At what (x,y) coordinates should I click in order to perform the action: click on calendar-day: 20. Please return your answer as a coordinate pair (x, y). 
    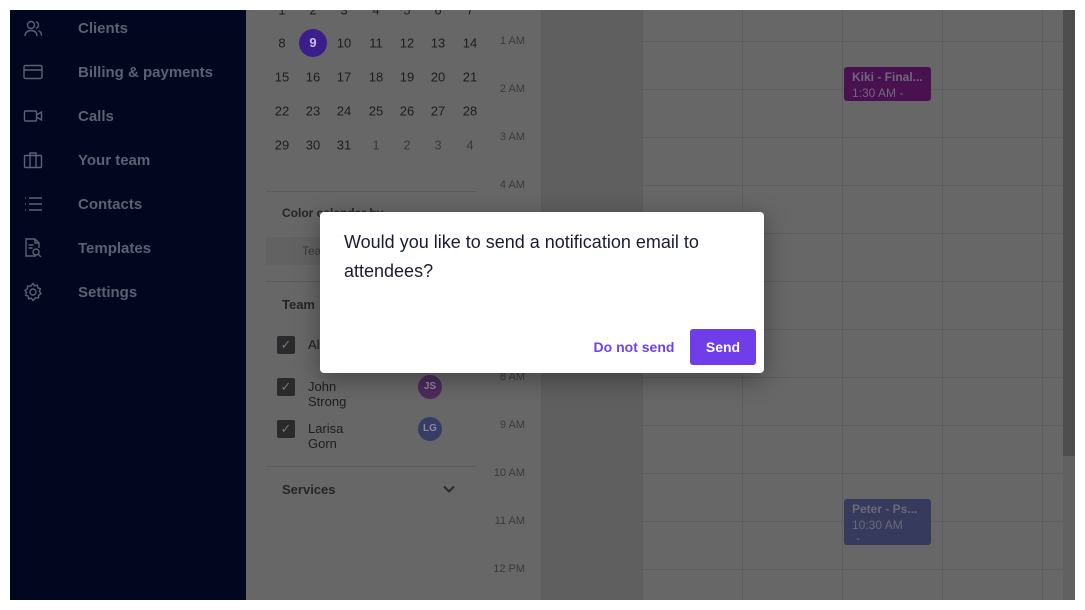
    Looking at the image, I should click on (438, 77).